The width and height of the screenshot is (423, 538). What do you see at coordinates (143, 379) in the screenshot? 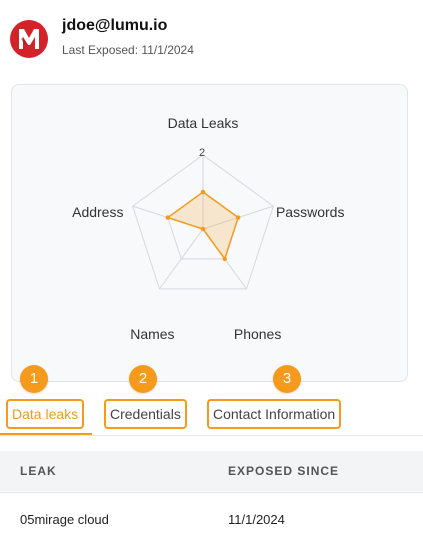
I see `step-badge-2: 2` at bounding box center [143, 379].